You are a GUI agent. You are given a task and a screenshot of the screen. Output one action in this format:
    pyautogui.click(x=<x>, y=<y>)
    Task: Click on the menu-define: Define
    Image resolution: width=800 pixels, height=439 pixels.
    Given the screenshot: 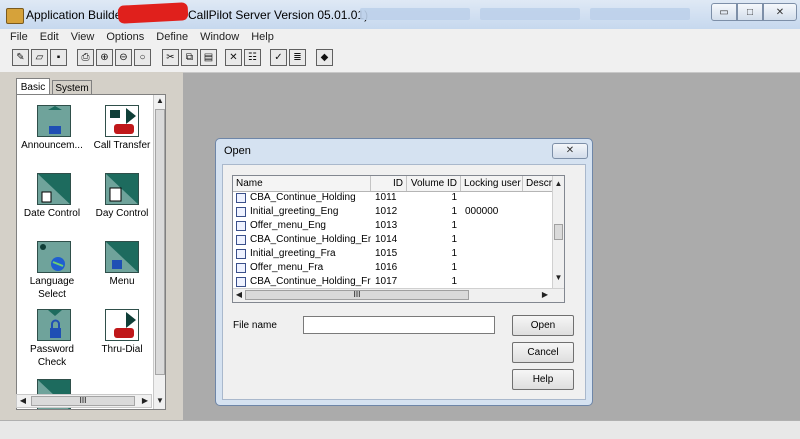 What is the action you would take?
    pyautogui.click(x=172, y=37)
    